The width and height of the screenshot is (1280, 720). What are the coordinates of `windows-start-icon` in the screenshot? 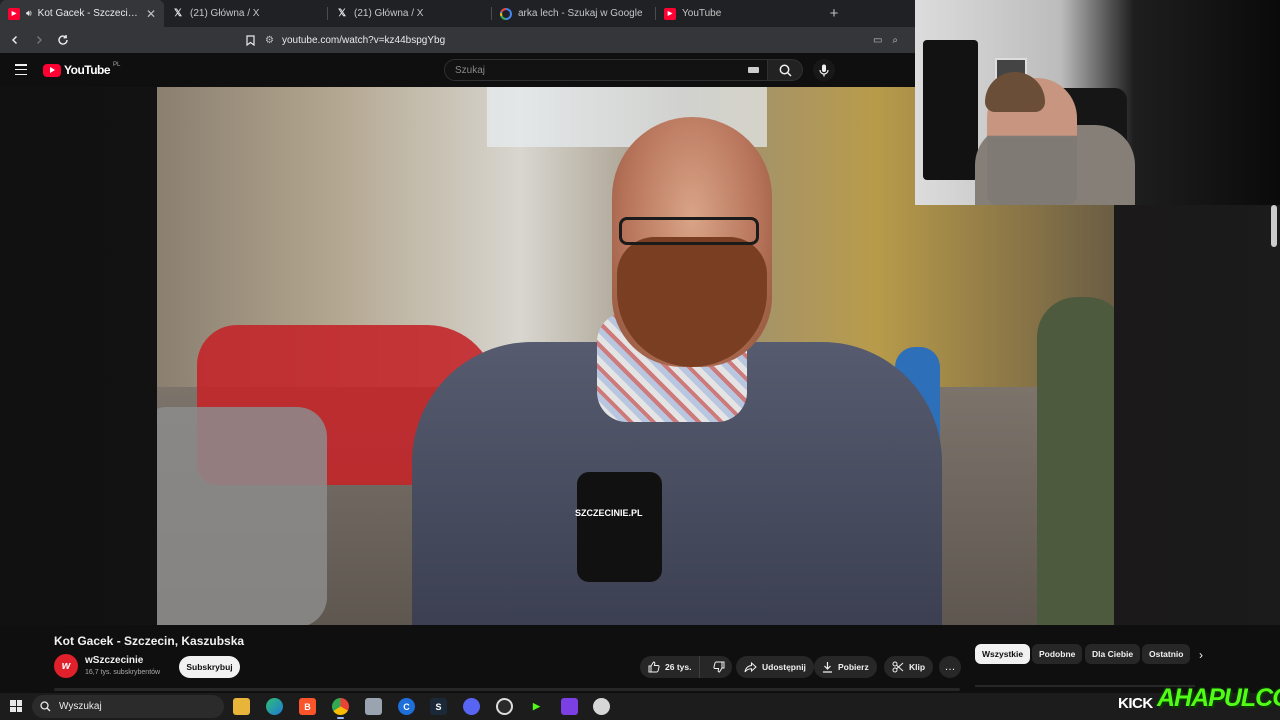 It's located at (16, 706).